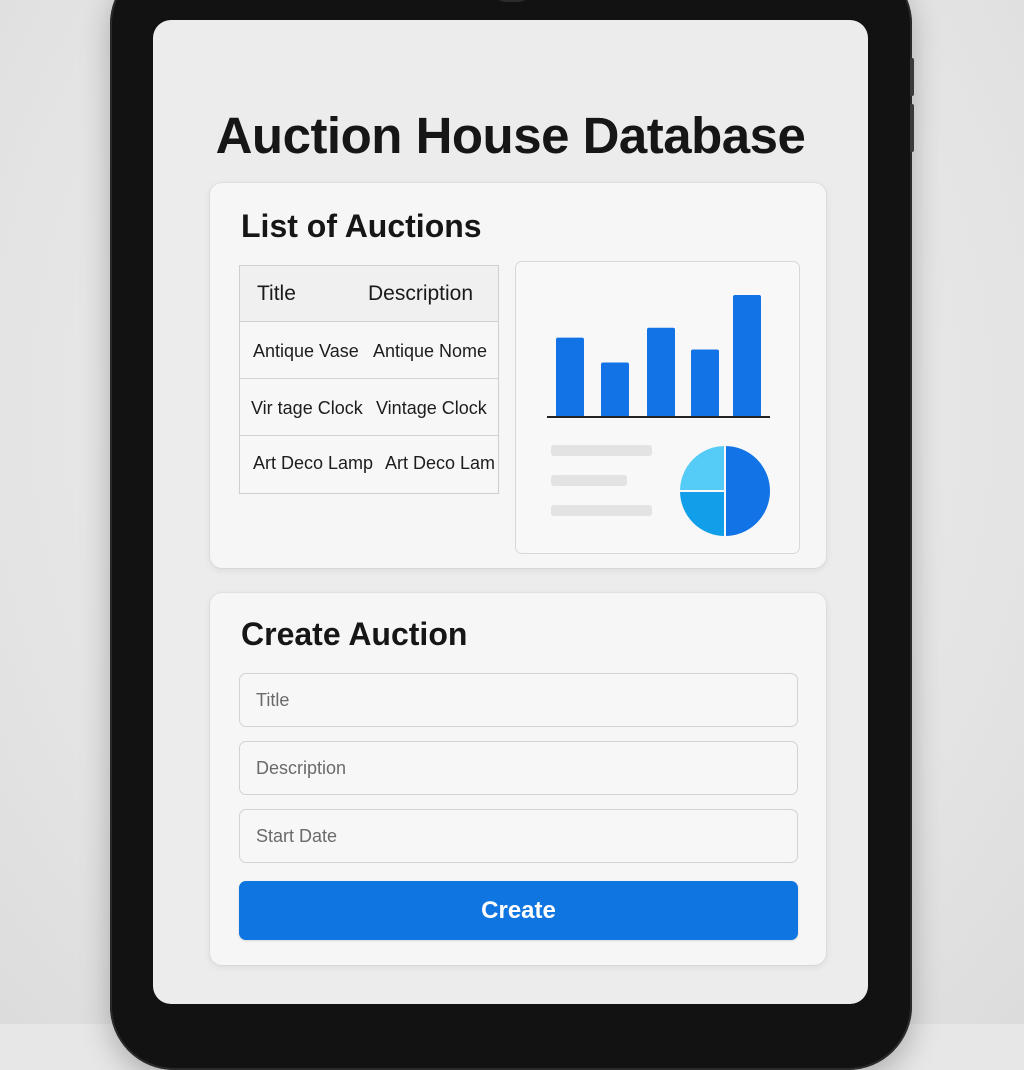  What do you see at coordinates (518, 836) in the screenshot?
I see `start-date-input` at bounding box center [518, 836].